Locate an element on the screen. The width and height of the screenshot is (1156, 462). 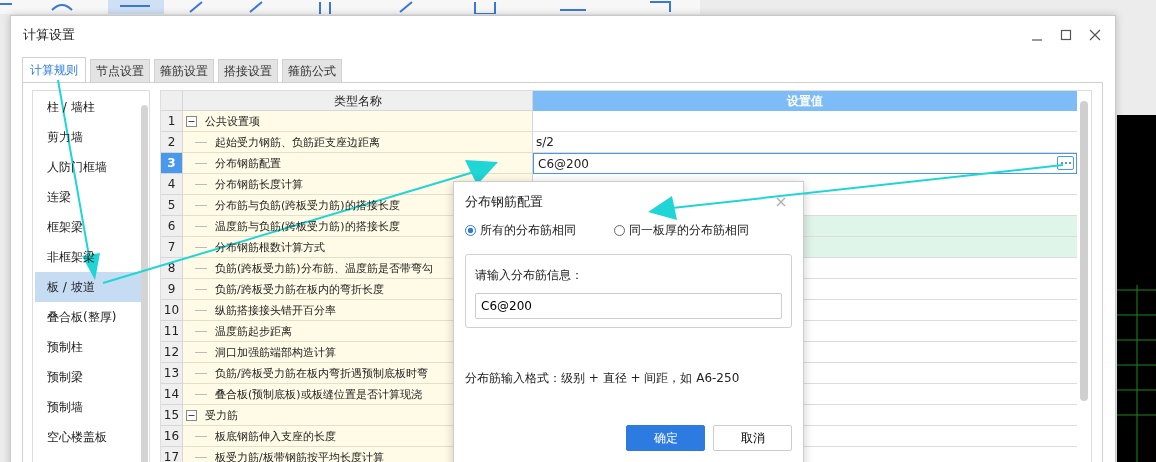
row-number: 14 is located at coordinates (172, 394).